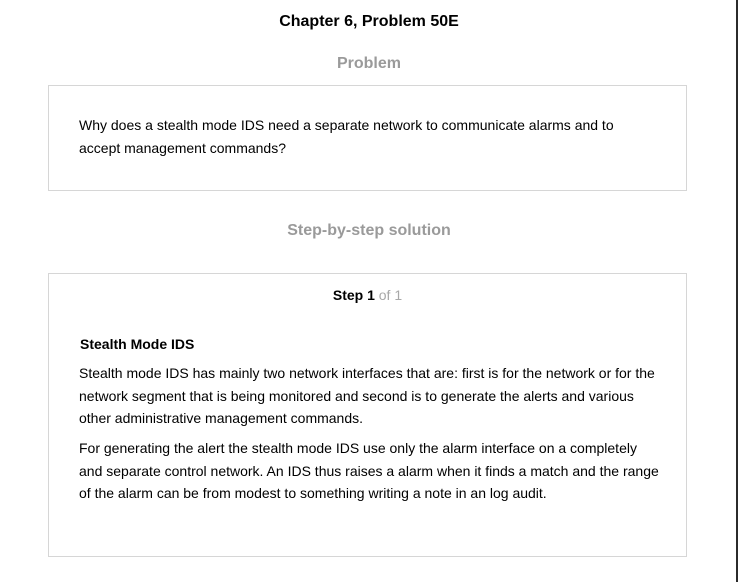  What do you see at coordinates (353, 295) in the screenshot?
I see `step-label: Step 1` at bounding box center [353, 295].